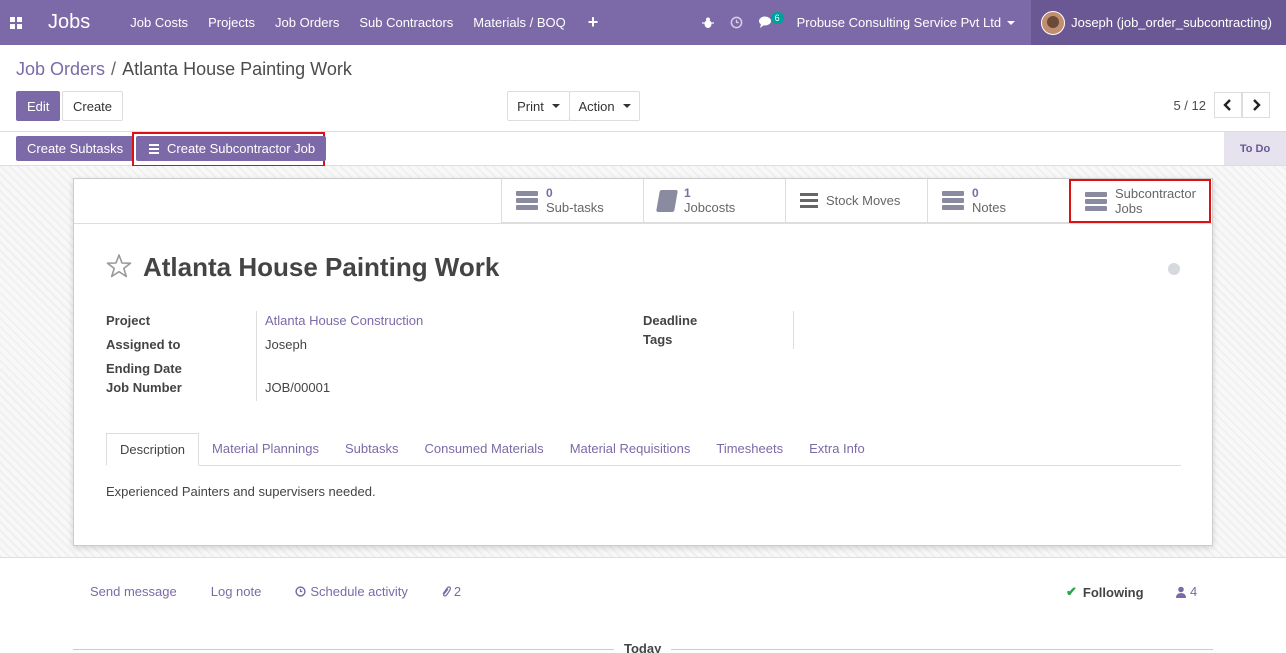  Describe the element at coordinates (1194, 591) in the screenshot. I see `followers-count: 4` at that location.